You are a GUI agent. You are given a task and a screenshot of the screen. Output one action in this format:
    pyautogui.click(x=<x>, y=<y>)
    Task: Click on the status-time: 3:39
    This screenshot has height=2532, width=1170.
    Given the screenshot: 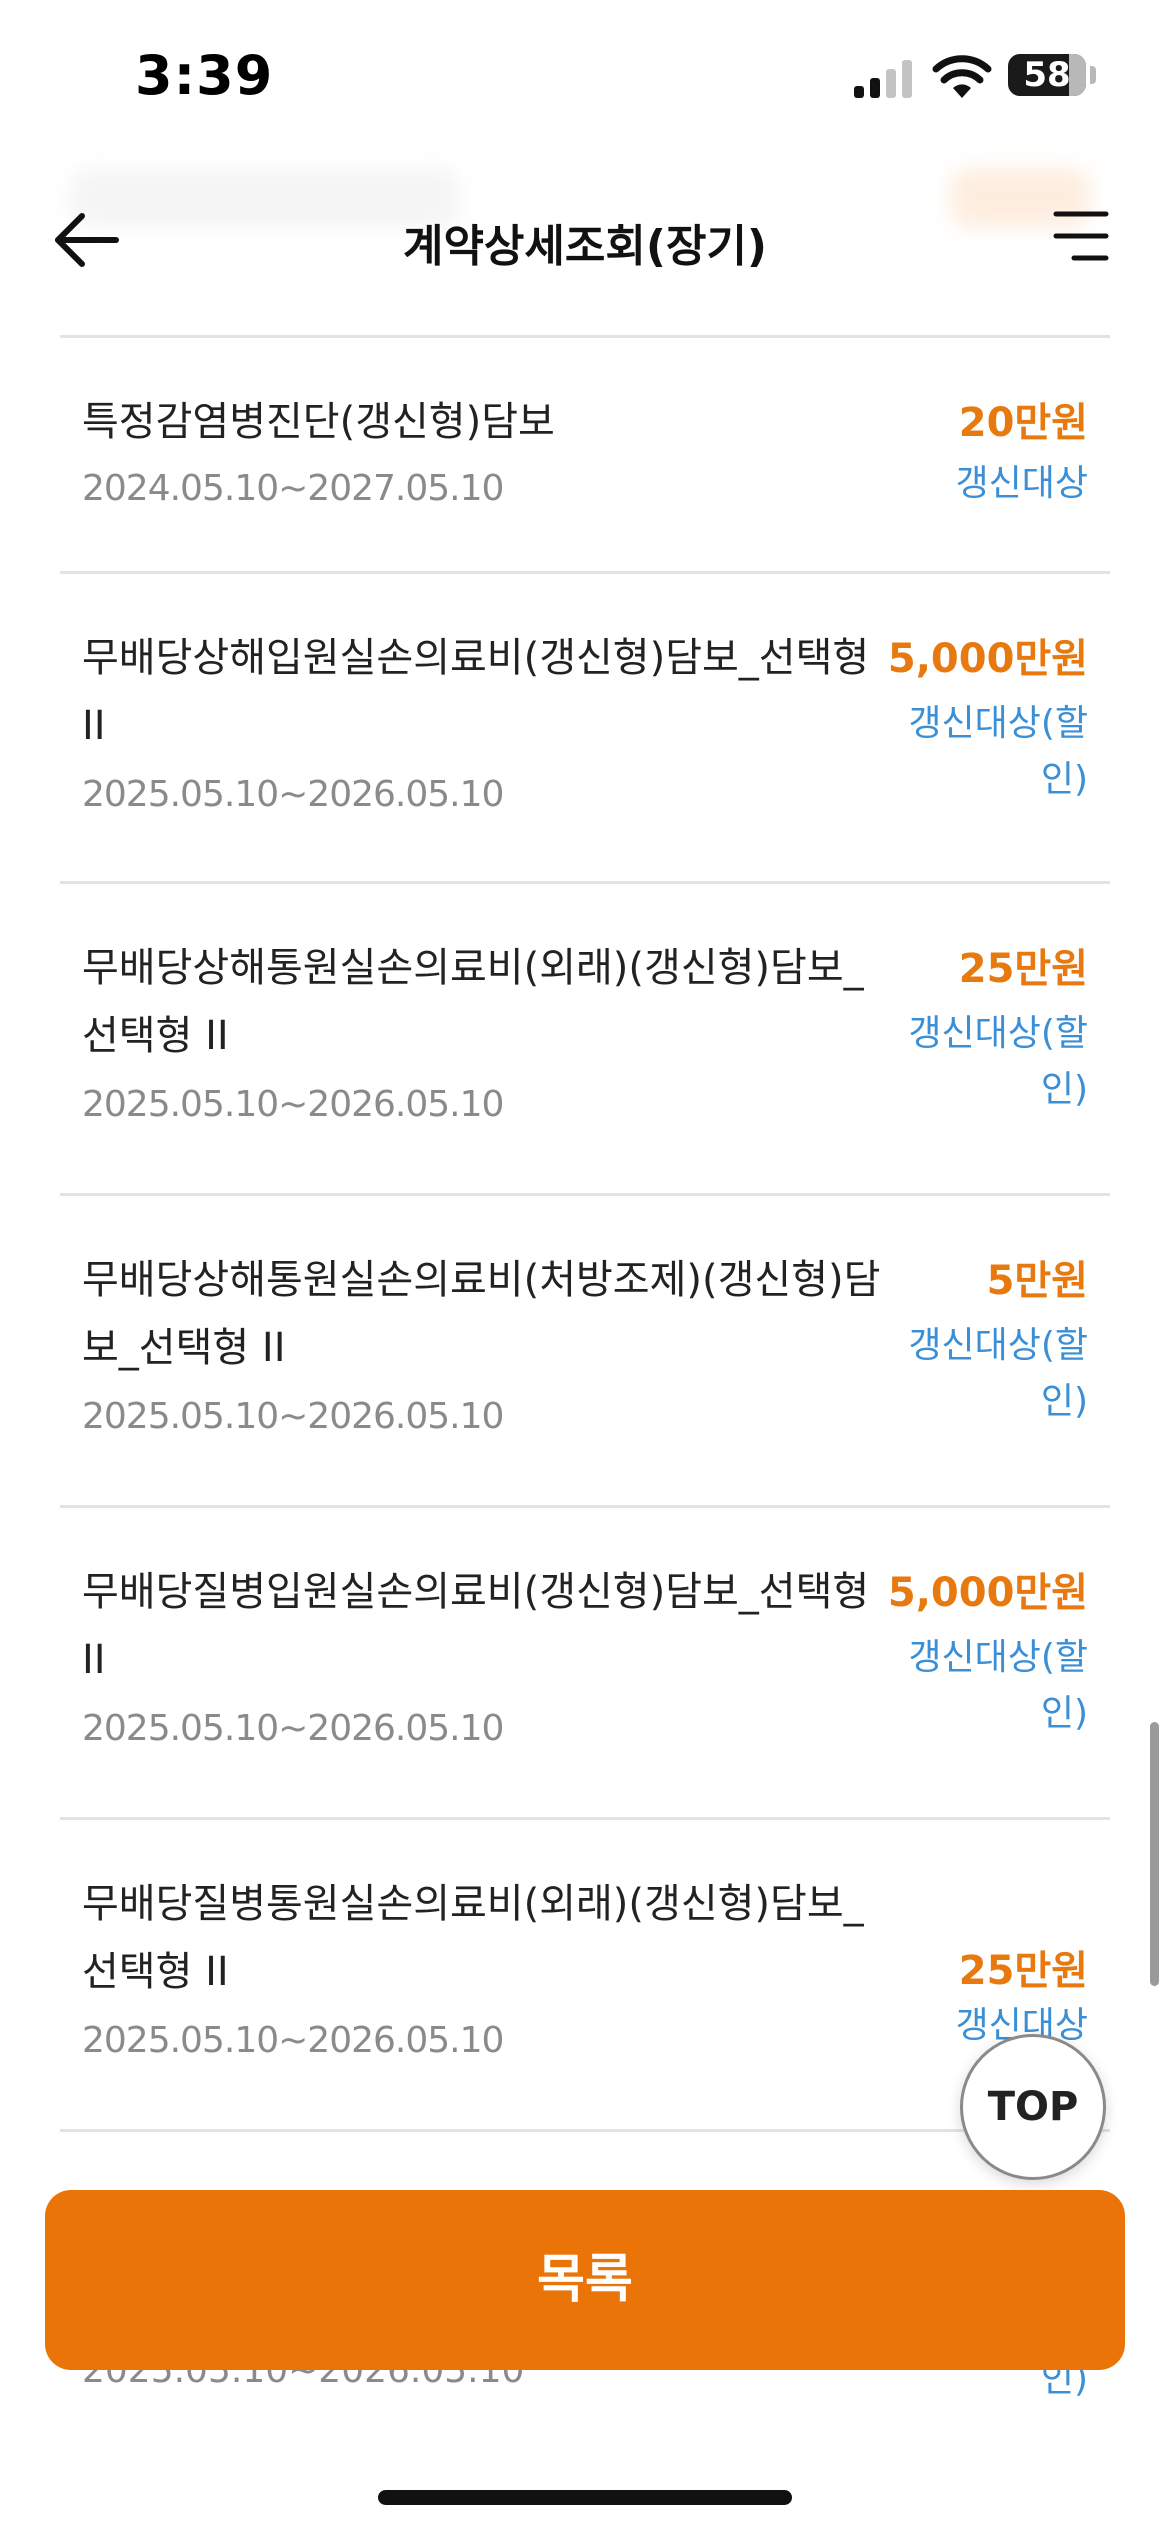 What is the action you would take?
    pyautogui.click(x=204, y=75)
    